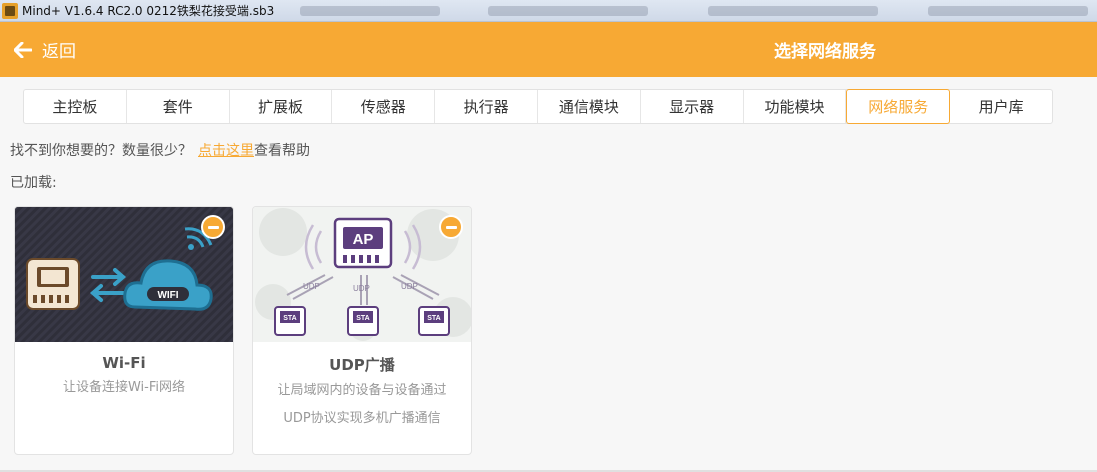 The width and height of the screenshot is (1097, 472). What do you see at coordinates (59, 52) in the screenshot?
I see `back-label: 返回` at bounding box center [59, 52].